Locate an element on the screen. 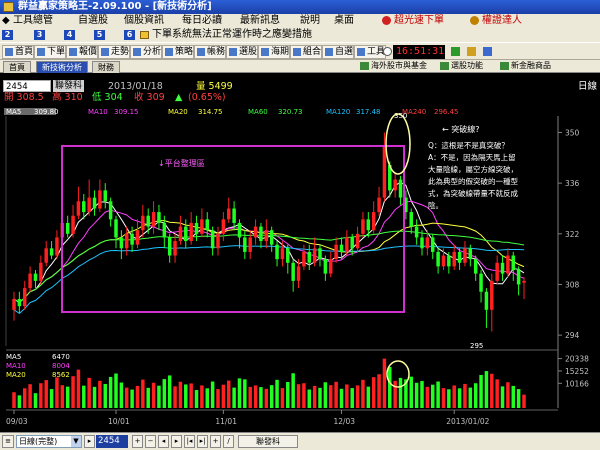  notice-icon is located at coordinates (144, 35).